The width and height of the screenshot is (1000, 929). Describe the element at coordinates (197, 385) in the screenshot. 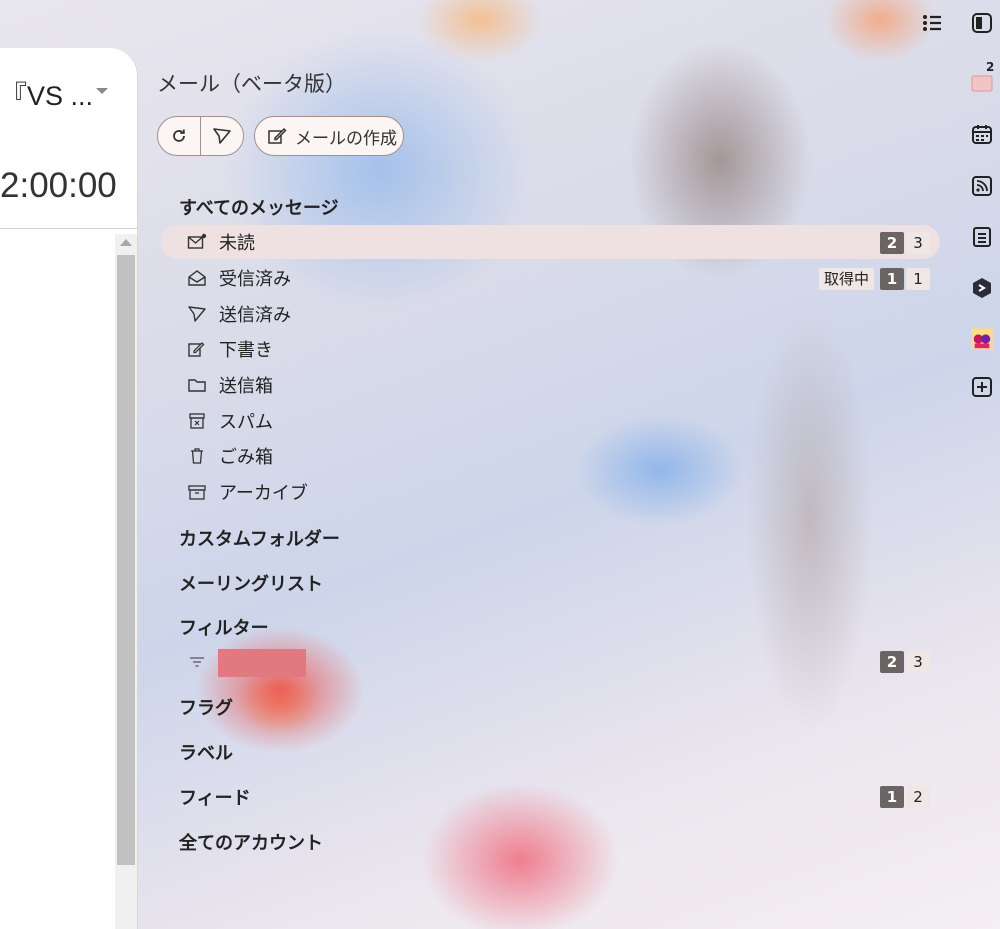

I see `folder-icon` at that location.